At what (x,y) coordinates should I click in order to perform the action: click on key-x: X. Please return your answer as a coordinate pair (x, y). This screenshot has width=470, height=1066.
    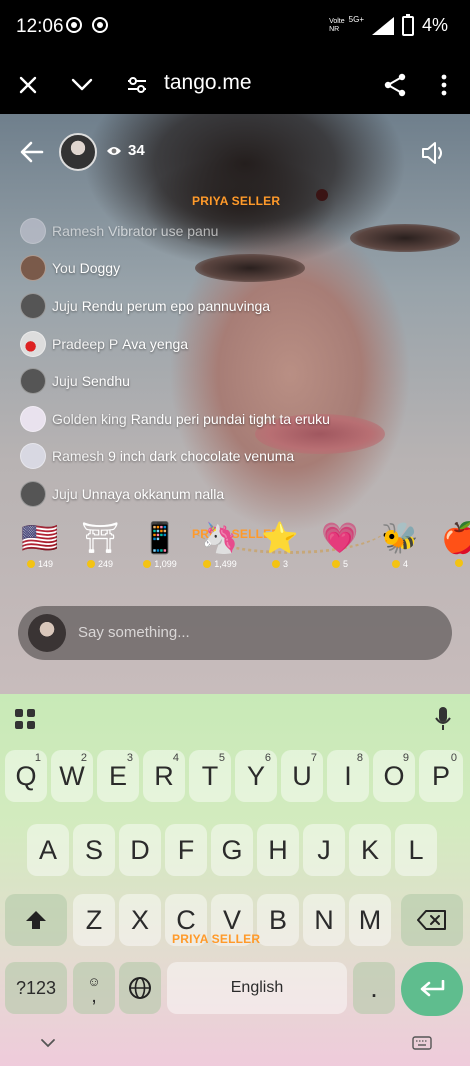
    Looking at the image, I should click on (140, 920).